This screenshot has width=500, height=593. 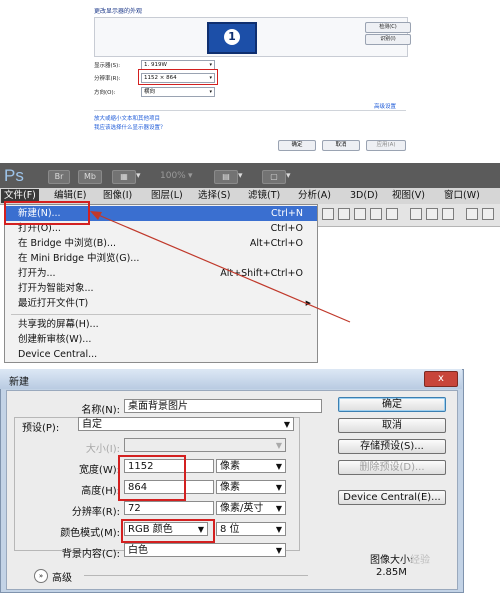 I want to click on close-button: x, so click(x=441, y=379).